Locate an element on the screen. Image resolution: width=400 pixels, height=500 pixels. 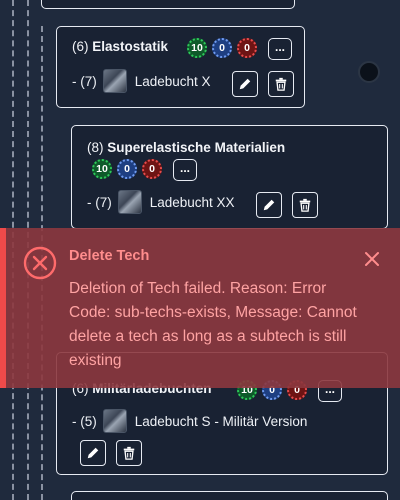
tech-name: Superelastische Materialien is located at coordinates (196, 147).